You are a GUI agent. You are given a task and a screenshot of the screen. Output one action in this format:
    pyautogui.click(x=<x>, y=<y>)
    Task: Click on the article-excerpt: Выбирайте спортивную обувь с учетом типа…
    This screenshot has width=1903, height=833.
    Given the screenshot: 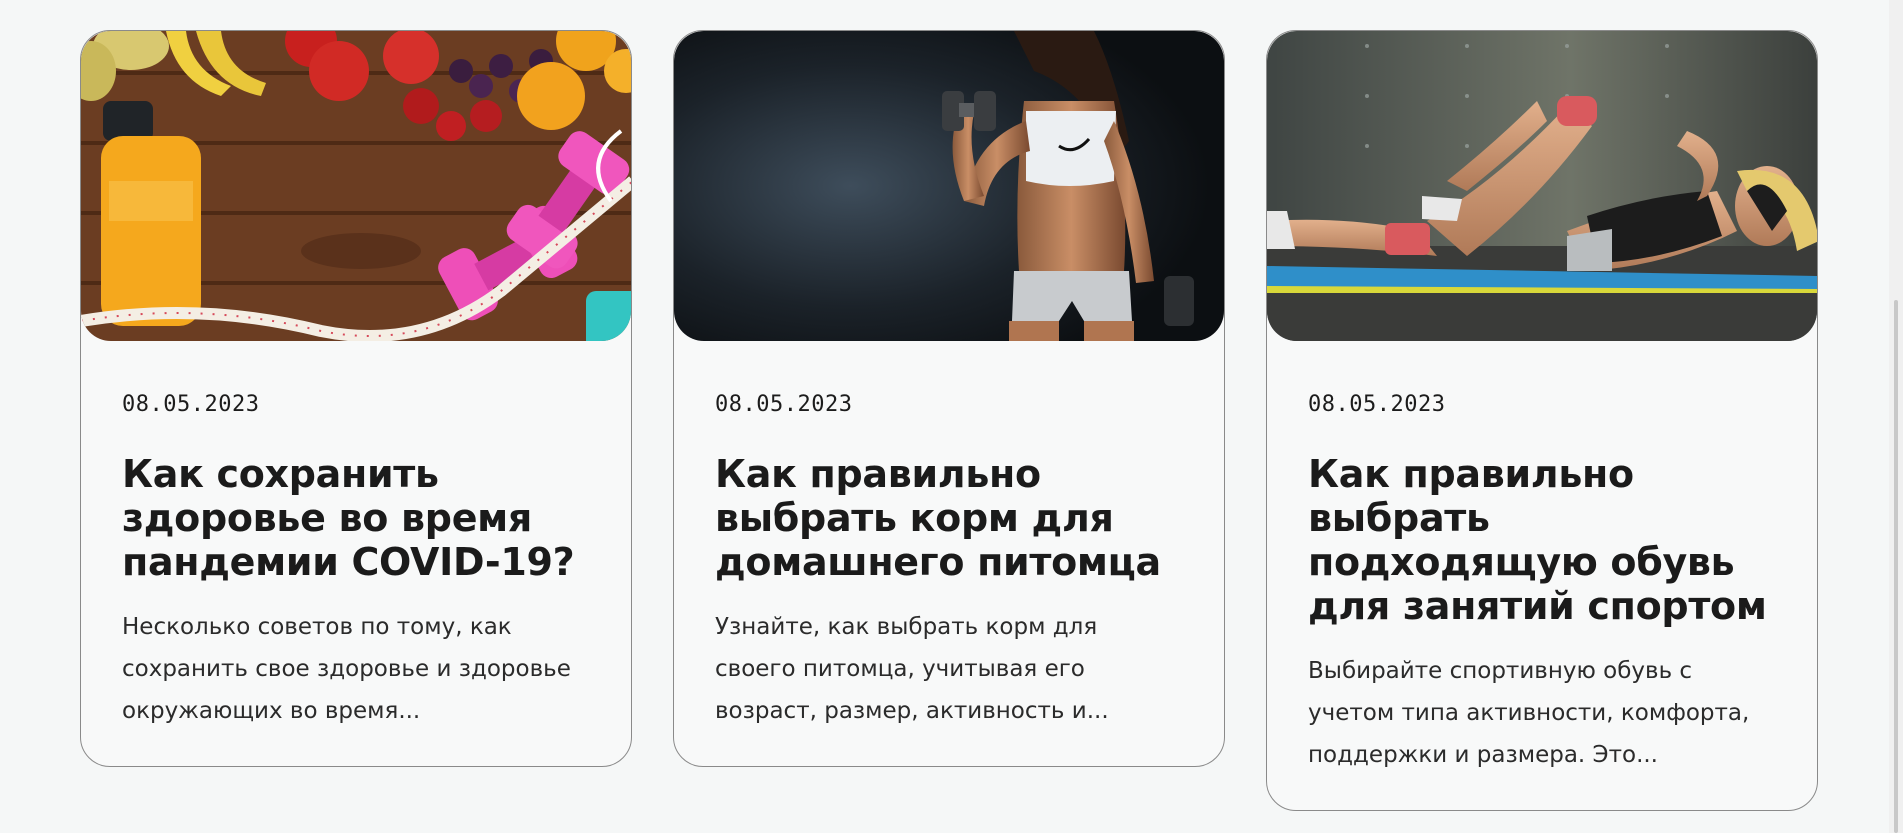 What is the action you would take?
    pyautogui.click(x=1529, y=713)
    